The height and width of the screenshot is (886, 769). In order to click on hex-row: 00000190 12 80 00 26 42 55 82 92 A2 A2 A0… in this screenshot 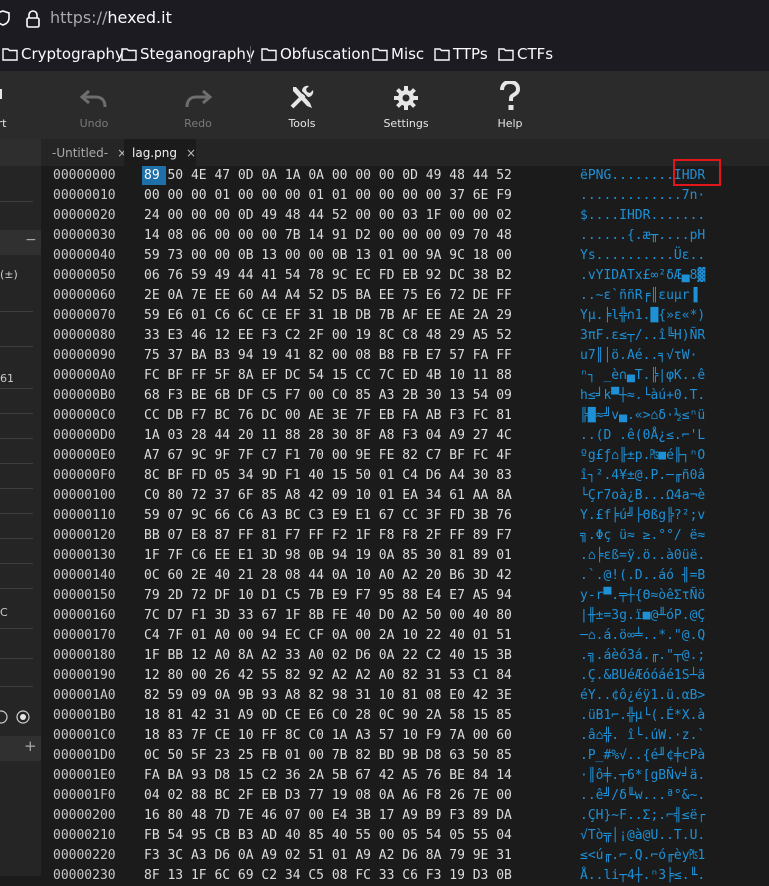, I will do `click(405, 676)`.